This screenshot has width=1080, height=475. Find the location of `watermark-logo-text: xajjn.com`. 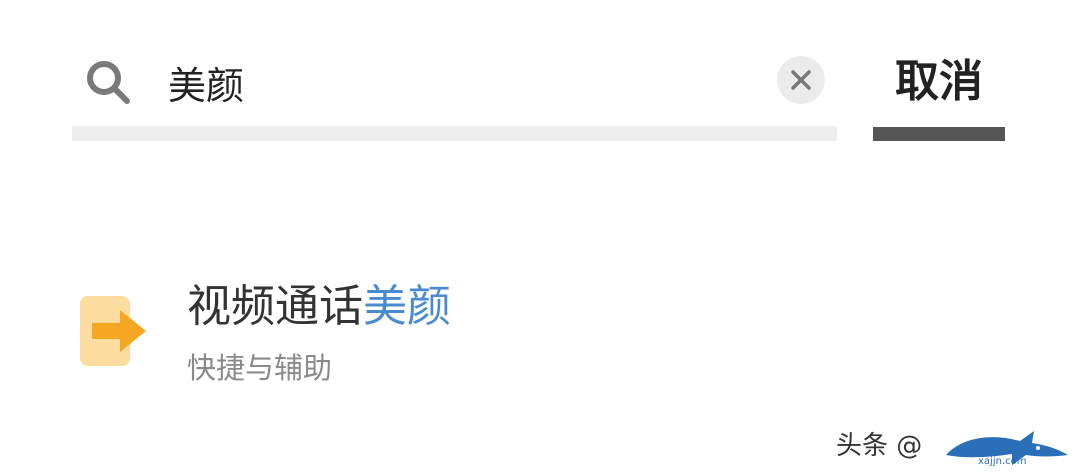

watermark-logo-text: xajjn.com is located at coordinates (1002, 461).